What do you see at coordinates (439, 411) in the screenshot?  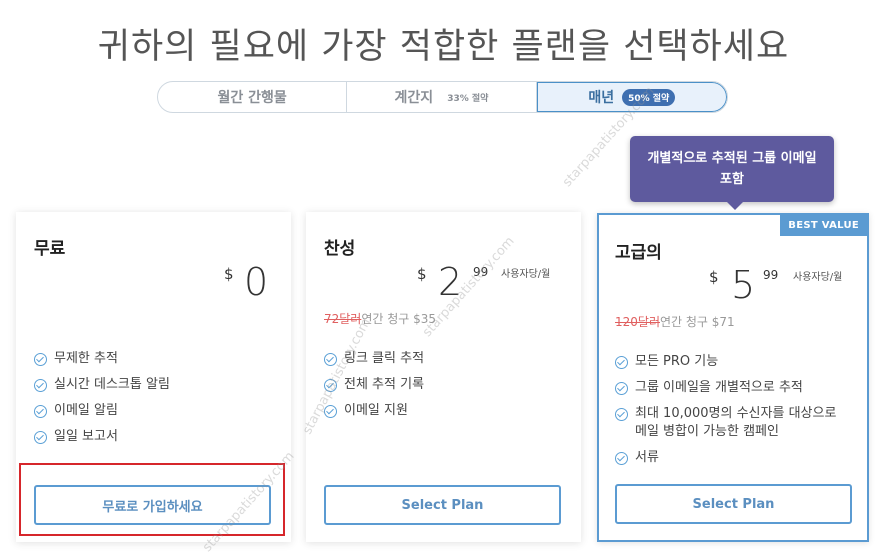 I see `feature-item: 이메일 지원` at bounding box center [439, 411].